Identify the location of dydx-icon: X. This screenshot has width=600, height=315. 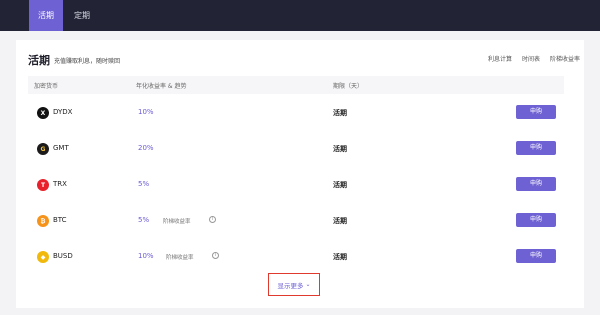
(43, 113).